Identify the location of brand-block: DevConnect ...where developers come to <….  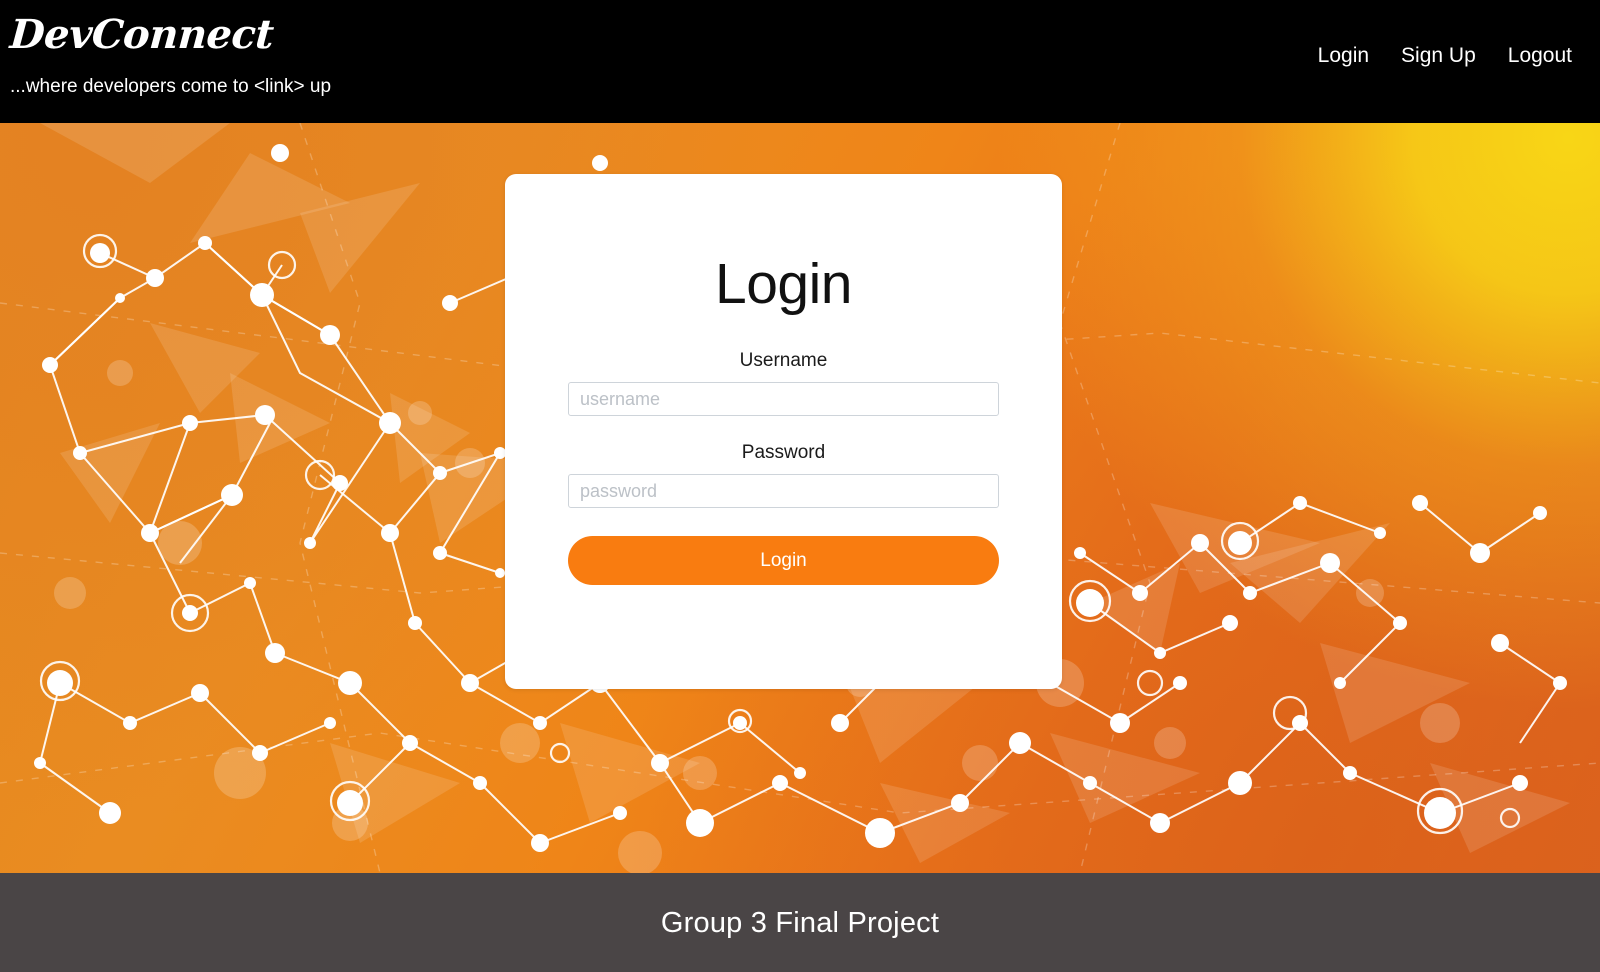
(165, 49).